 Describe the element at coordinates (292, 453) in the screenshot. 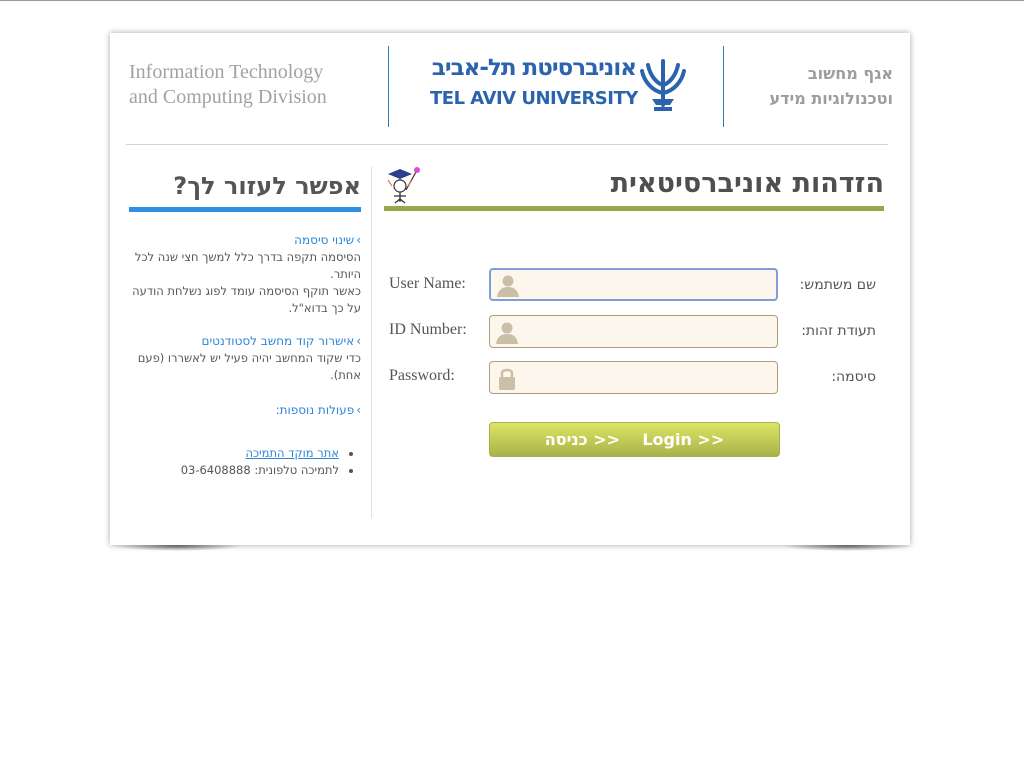

I see `support-site-link: אתר מוקד התמיכה` at that location.